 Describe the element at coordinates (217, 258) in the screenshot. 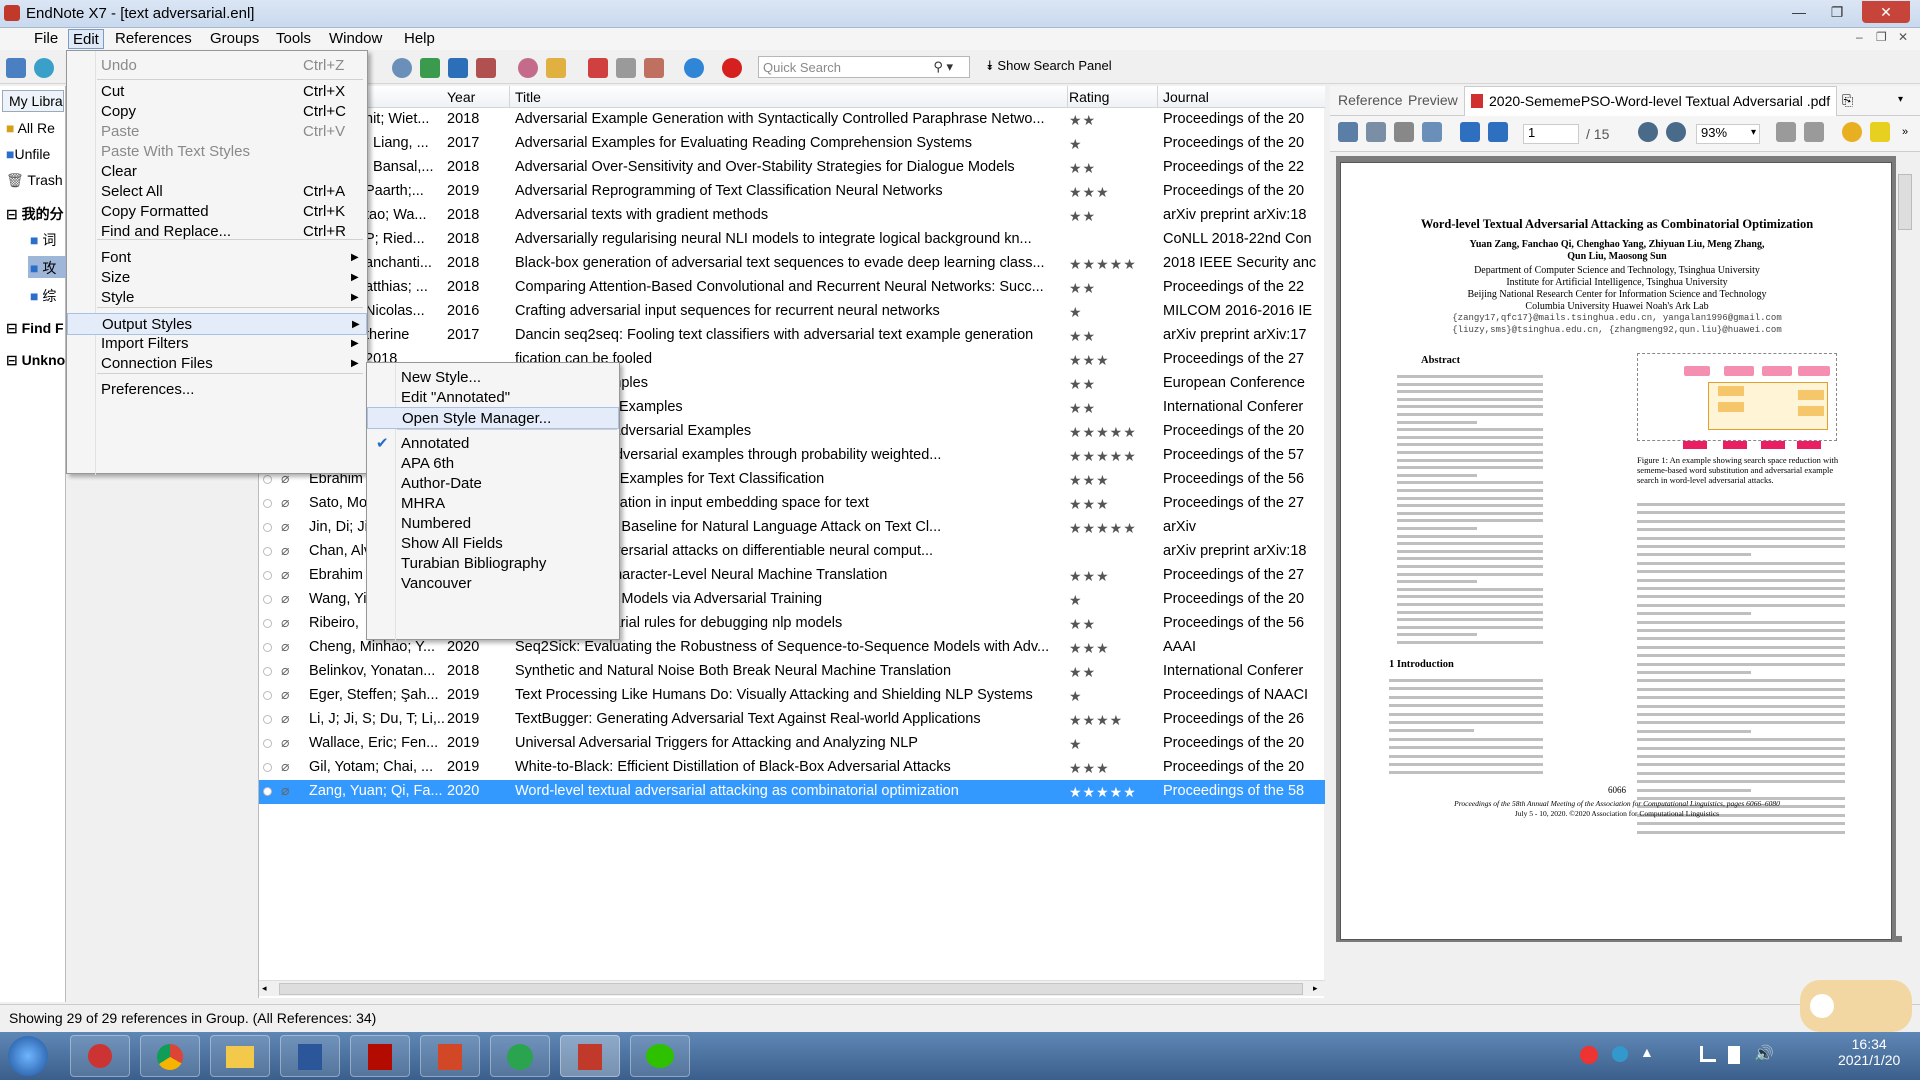

I see `menu-item-font: Font ▶` at that location.